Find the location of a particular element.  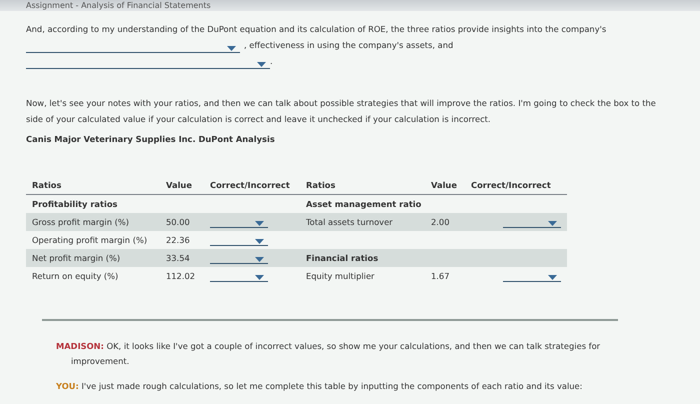

section-heading: Asset management ratio is located at coordinates (364, 204).